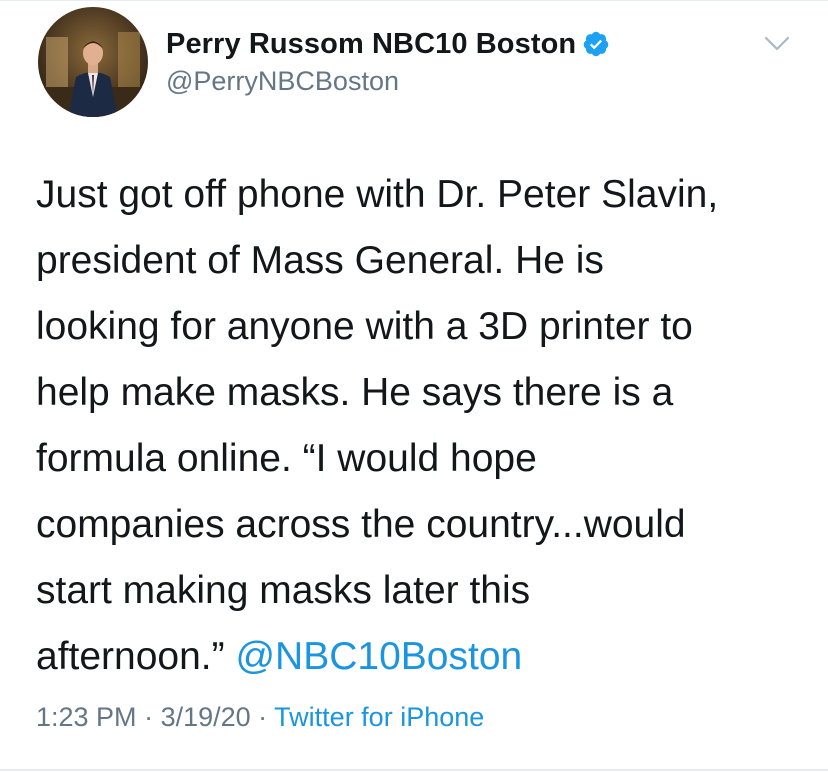 The image size is (828, 772). What do you see at coordinates (378, 656) in the screenshot?
I see `mention-link: @NBC10Boston` at bounding box center [378, 656].